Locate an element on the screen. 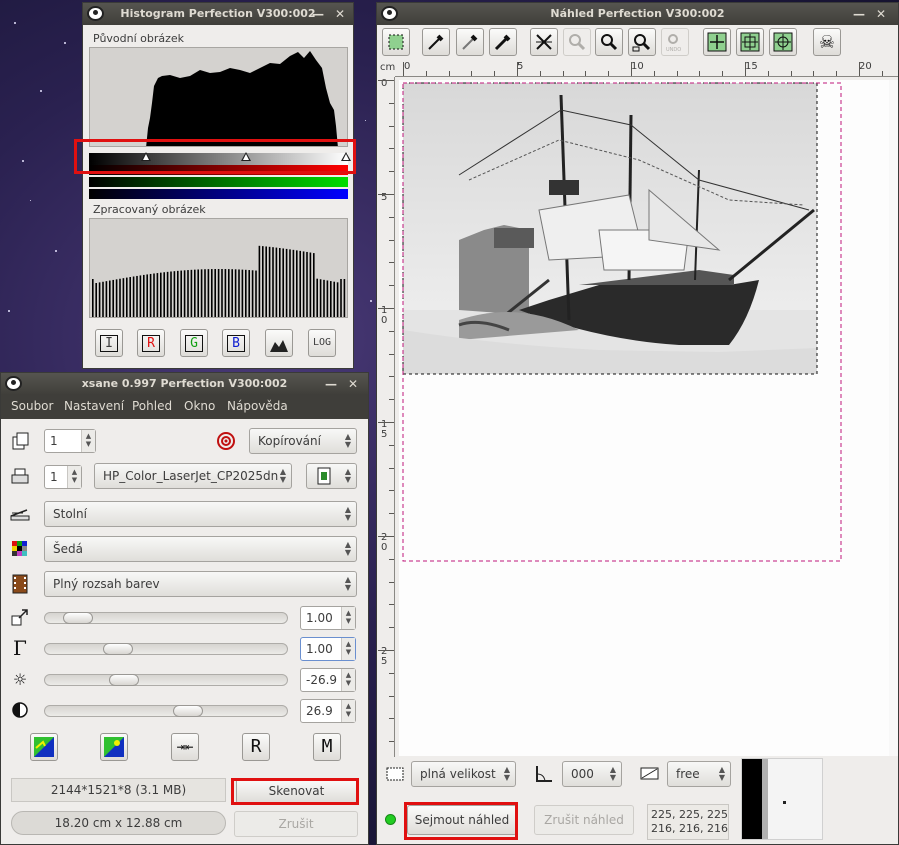  delete-images-button: ☠ is located at coordinates (827, 42).